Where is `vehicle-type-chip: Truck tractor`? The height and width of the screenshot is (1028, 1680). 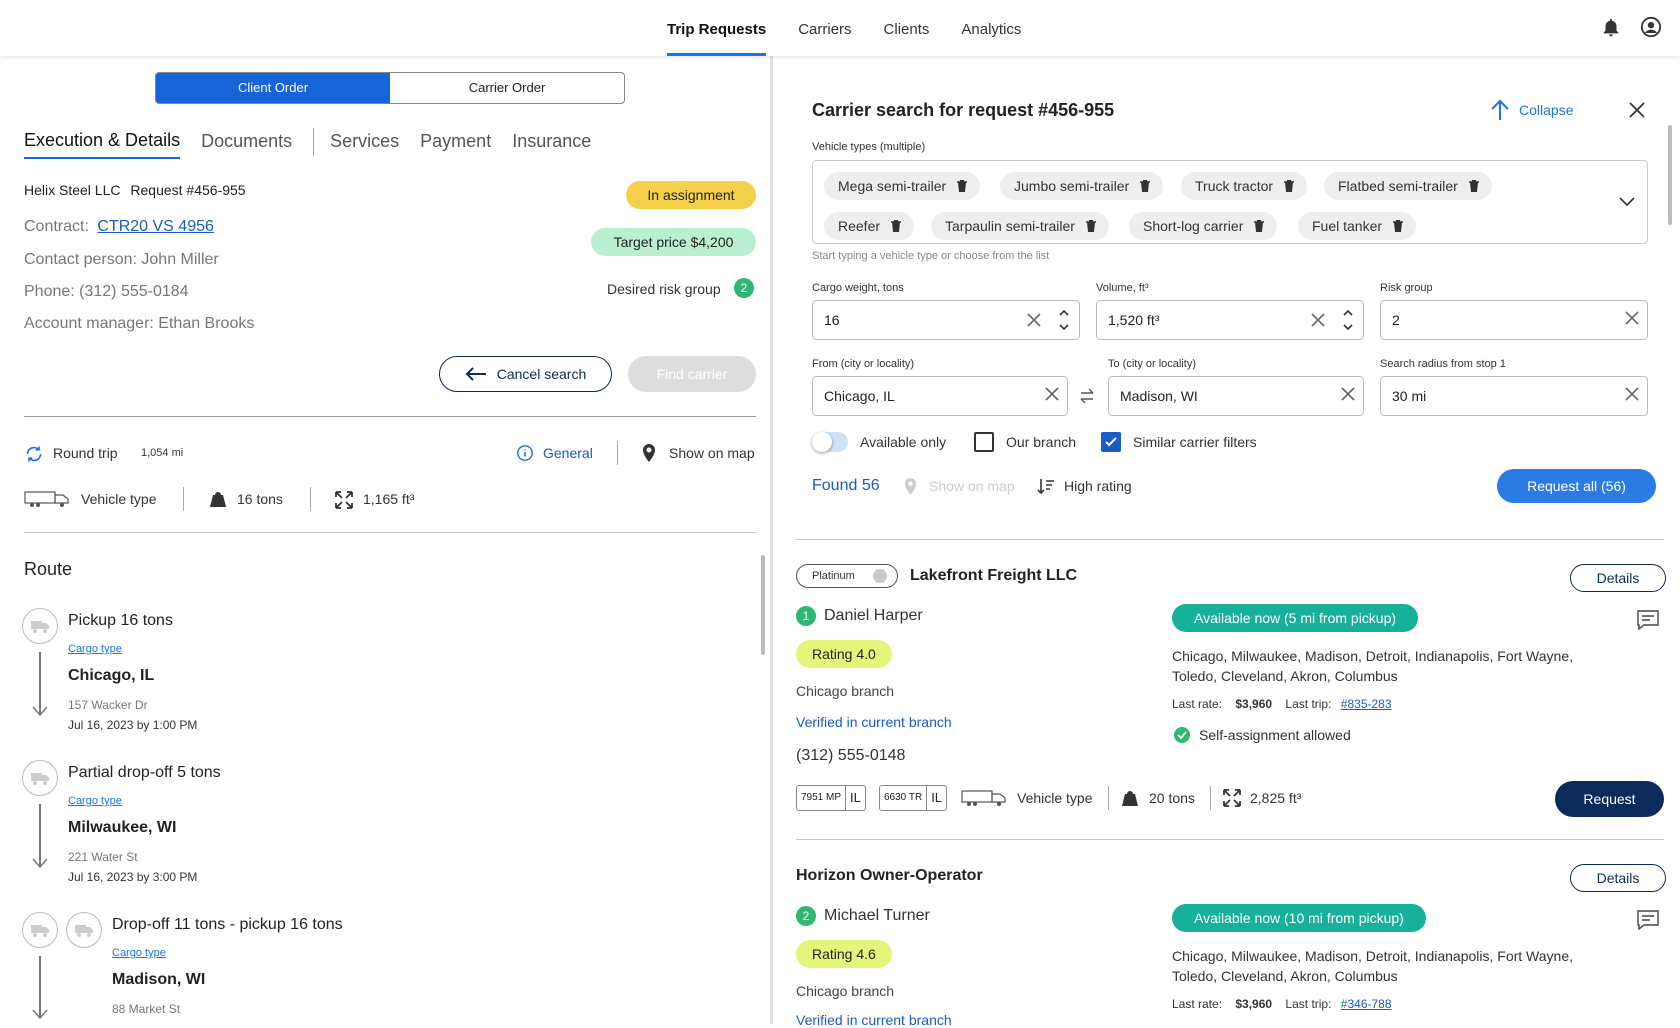 vehicle-type-chip: Truck tractor is located at coordinates (1244, 186).